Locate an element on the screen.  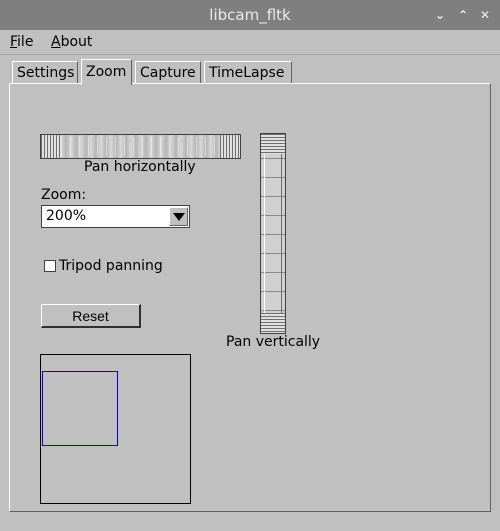
menu-file: File is located at coordinates (21, 42).